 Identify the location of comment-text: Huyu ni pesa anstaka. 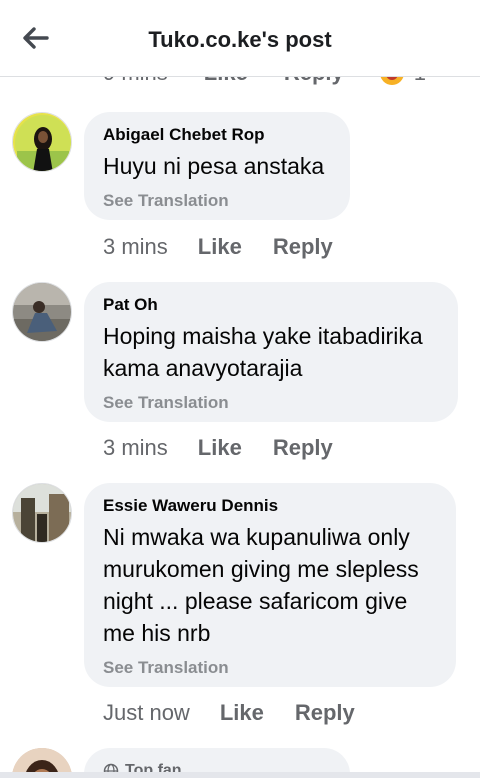
(214, 166).